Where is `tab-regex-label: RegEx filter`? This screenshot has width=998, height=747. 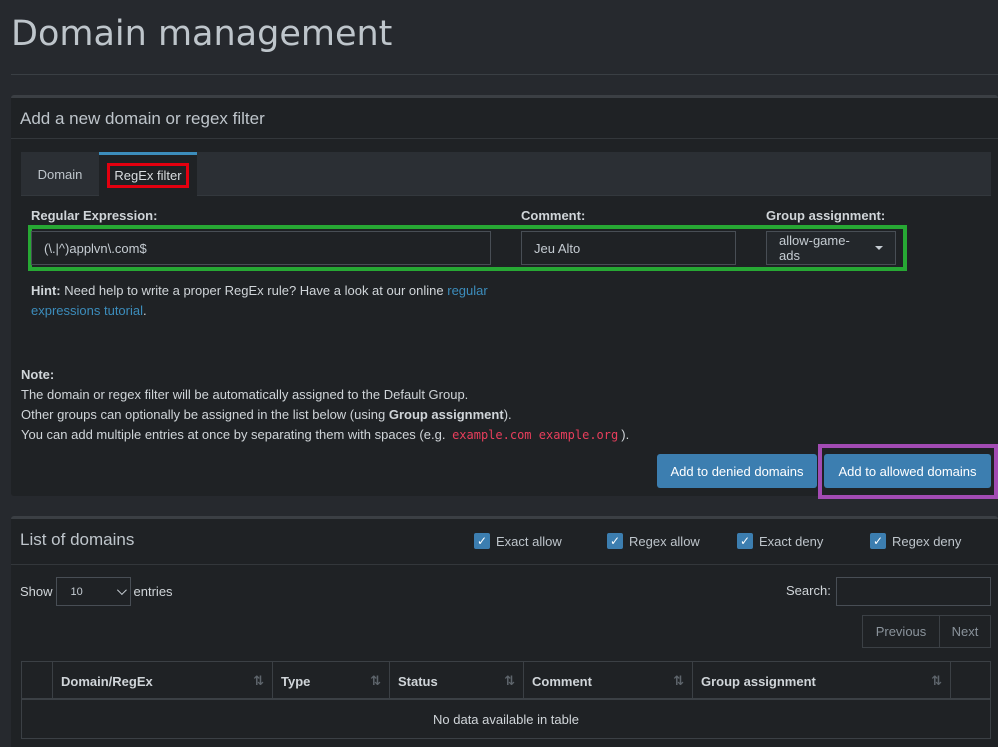 tab-regex-label: RegEx filter is located at coordinates (148, 175).